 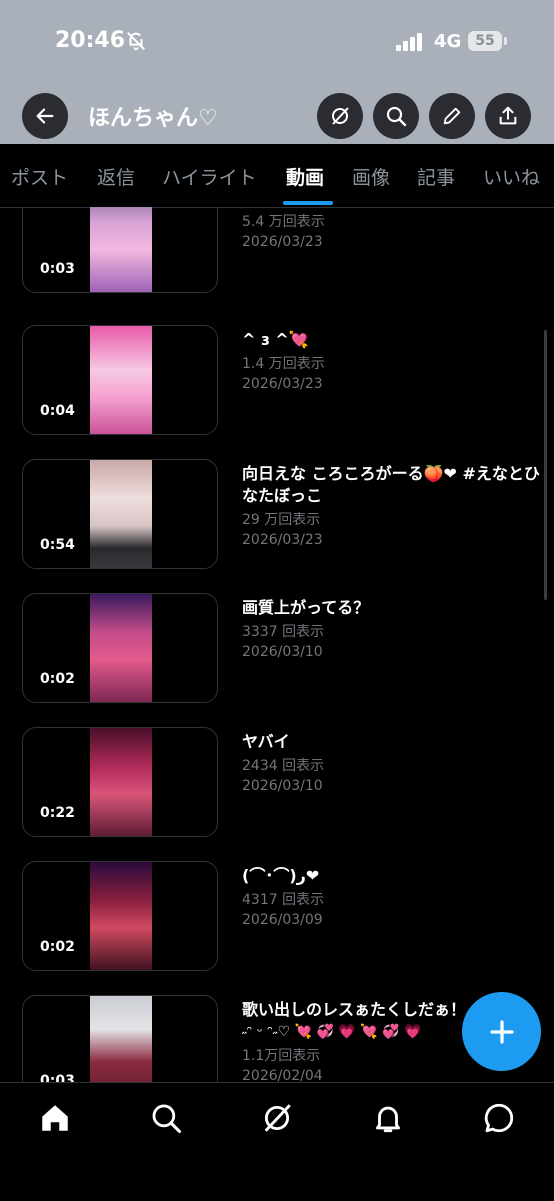 I want to click on home-icon, so click(x=55, y=1118).